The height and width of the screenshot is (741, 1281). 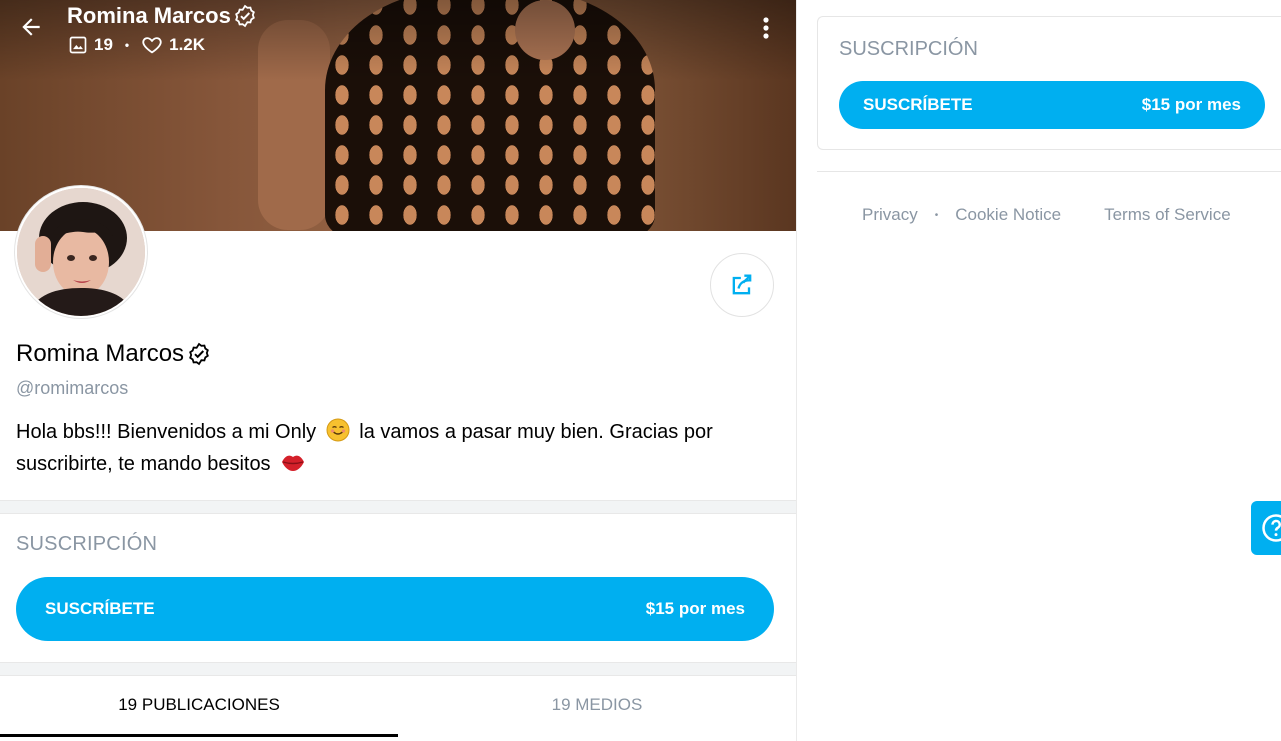 What do you see at coordinates (1049, 171) in the screenshot?
I see `sidebar-divider` at bounding box center [1049, 171].